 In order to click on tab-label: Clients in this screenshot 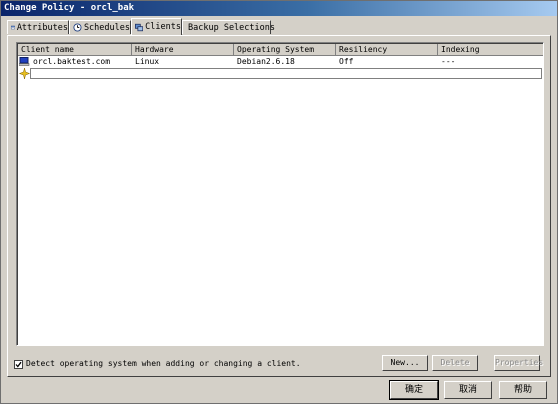, I will do `click(163, 27)`.